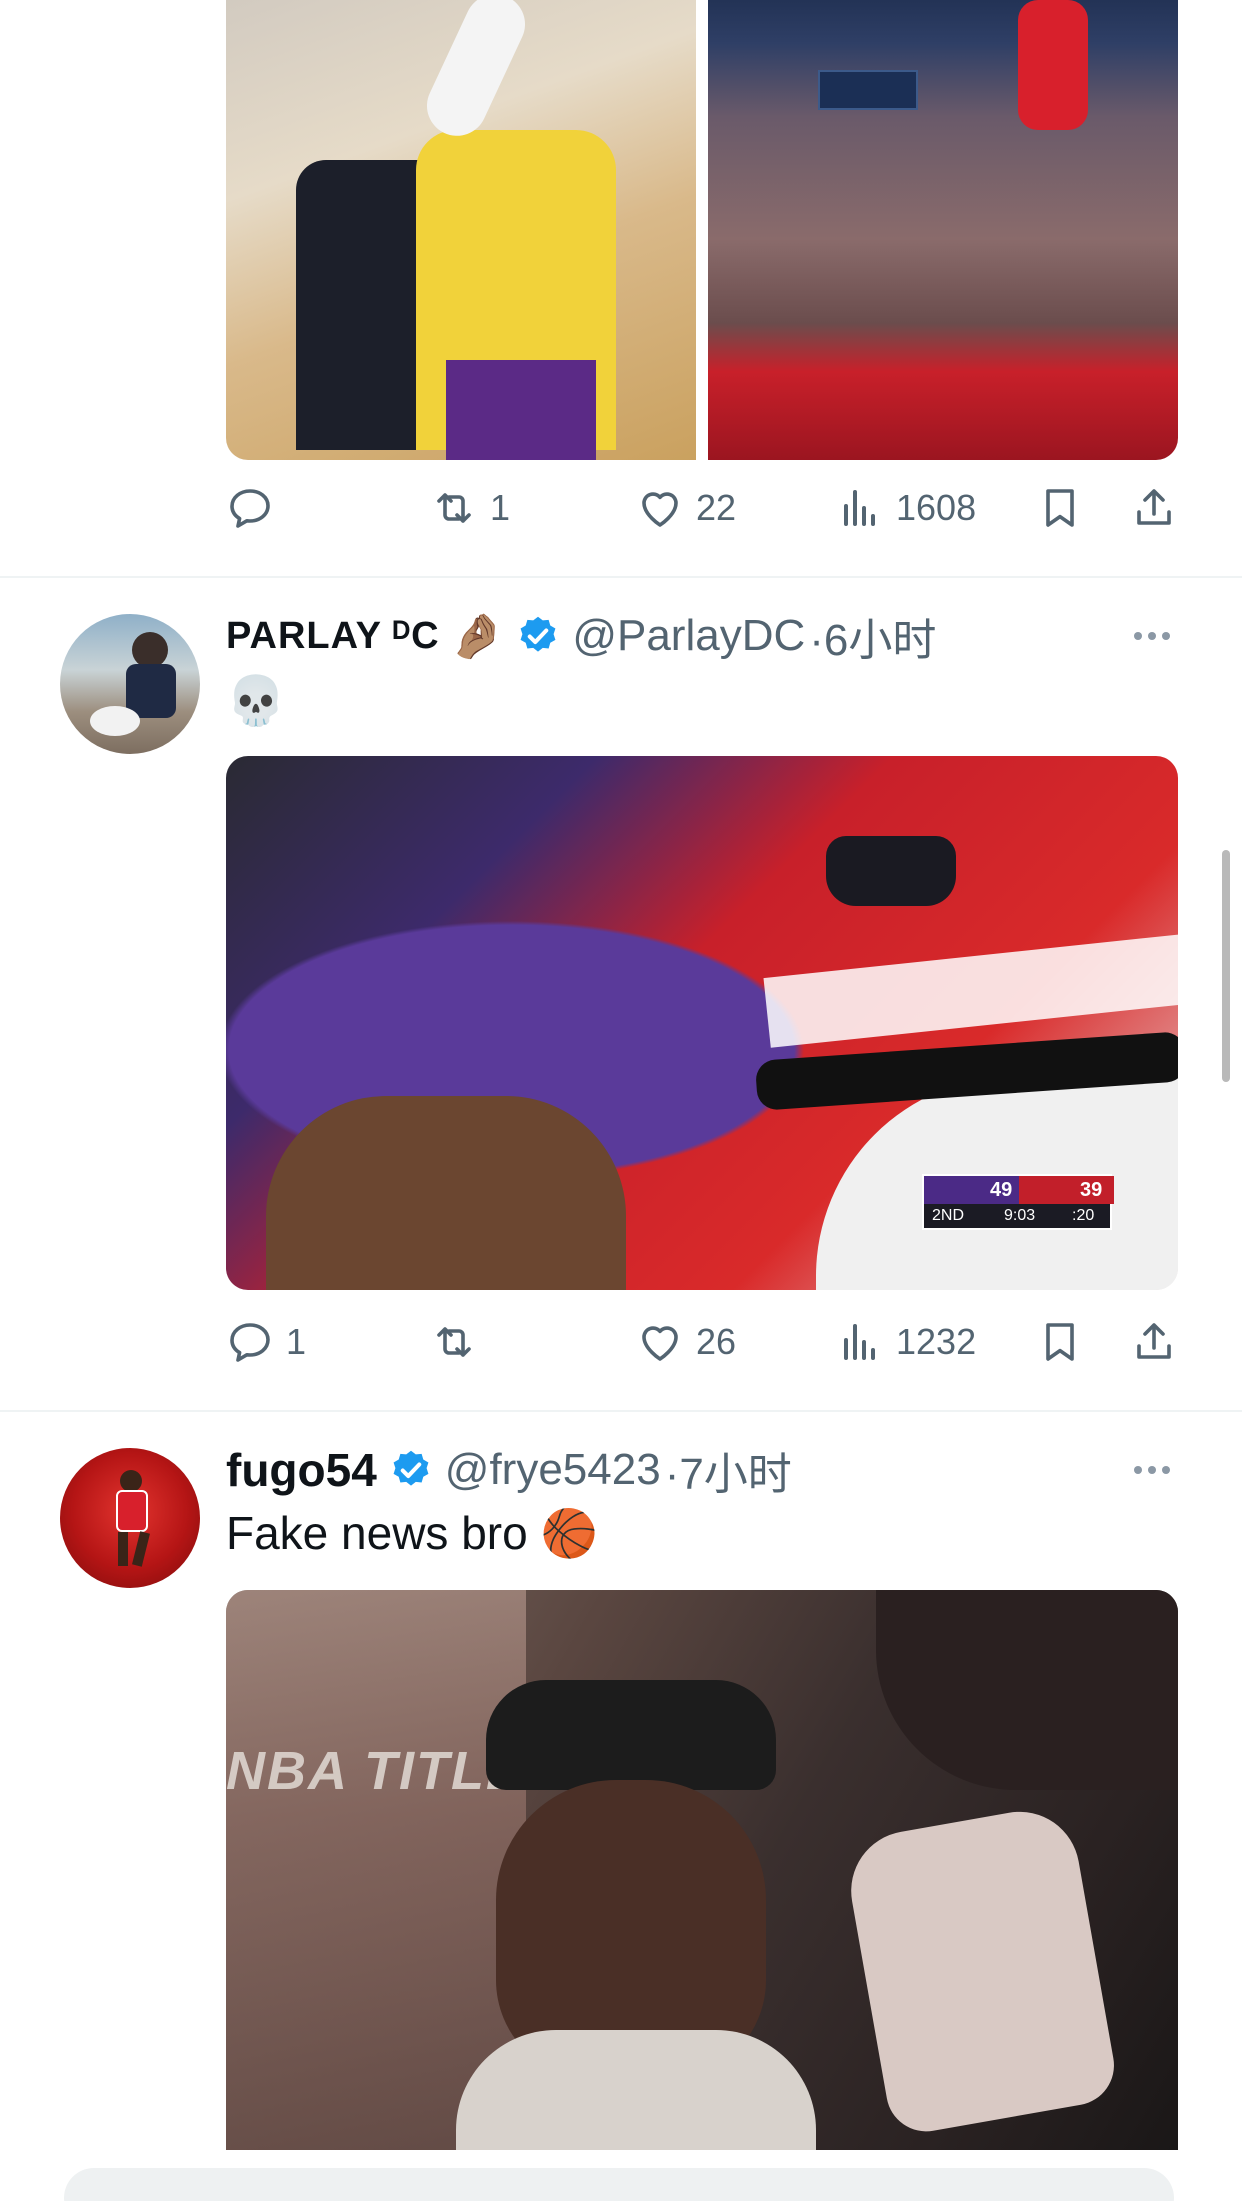  I want to click on tweet-3-more-icon, so click(1152, 1470).